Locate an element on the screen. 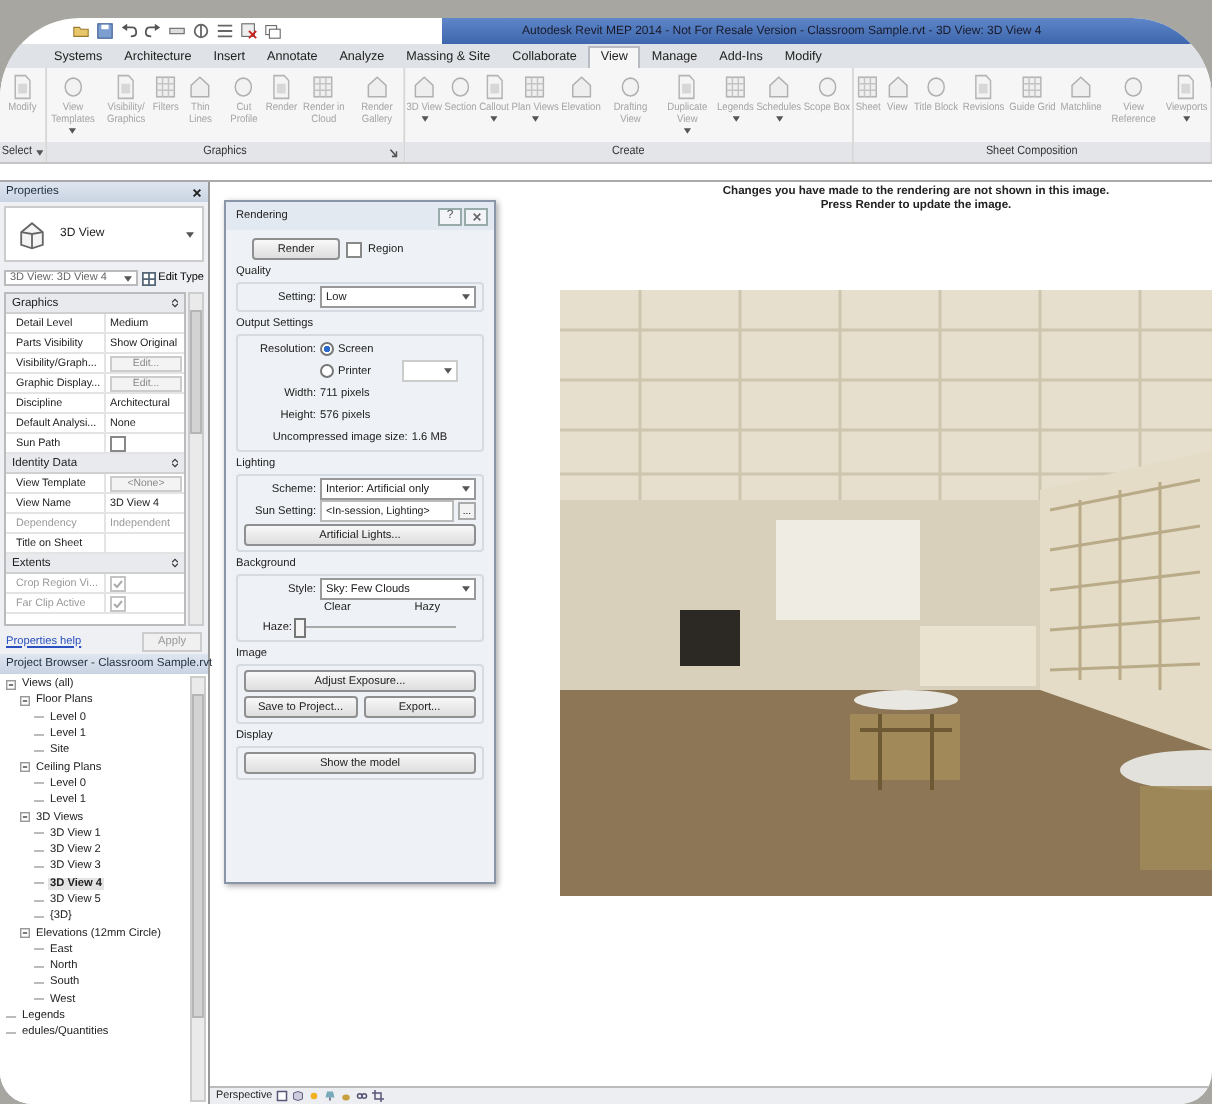  slider-thumb is located at coordinates (300, 628).